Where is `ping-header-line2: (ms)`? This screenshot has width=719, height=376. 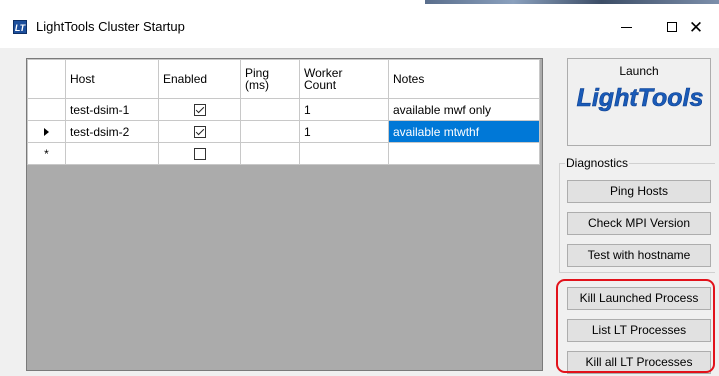
ping-header-line2: (ms) is located at coordinates (257, 85).